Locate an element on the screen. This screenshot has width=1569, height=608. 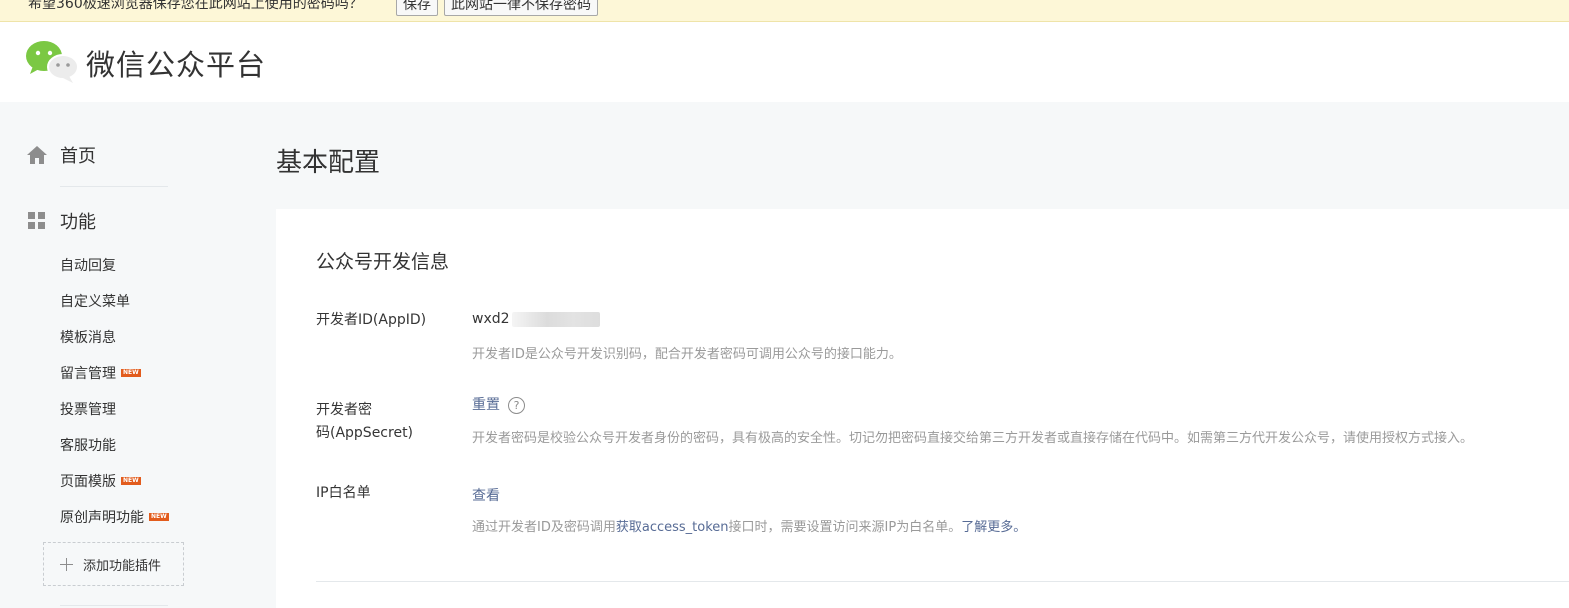
sidebar-item-template-message: 模板消息 is located at coordinates (88, 337).